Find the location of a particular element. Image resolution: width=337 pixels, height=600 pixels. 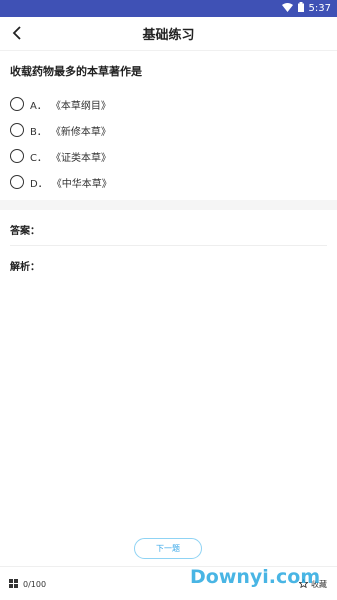

answer-label: 答案： is located at coordinates (168, 234).